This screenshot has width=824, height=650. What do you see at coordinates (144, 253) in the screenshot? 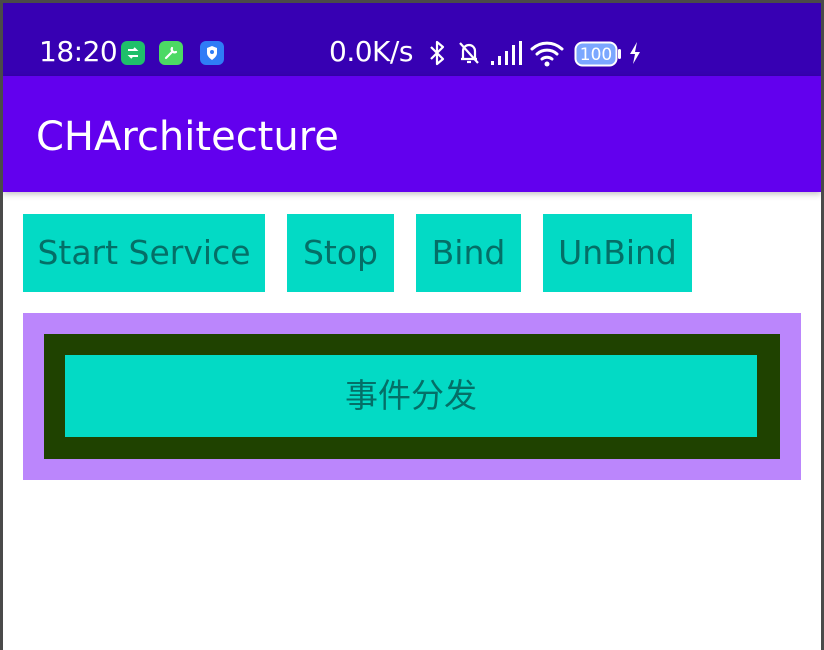
I see `start-service-button: Start Service` at bounding box center [144, 253].